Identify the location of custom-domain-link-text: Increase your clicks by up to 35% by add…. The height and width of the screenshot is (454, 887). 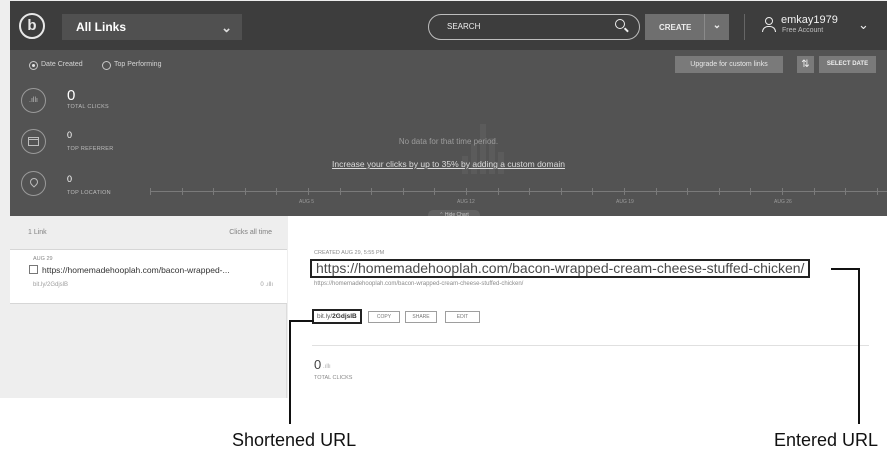
(448, 164).